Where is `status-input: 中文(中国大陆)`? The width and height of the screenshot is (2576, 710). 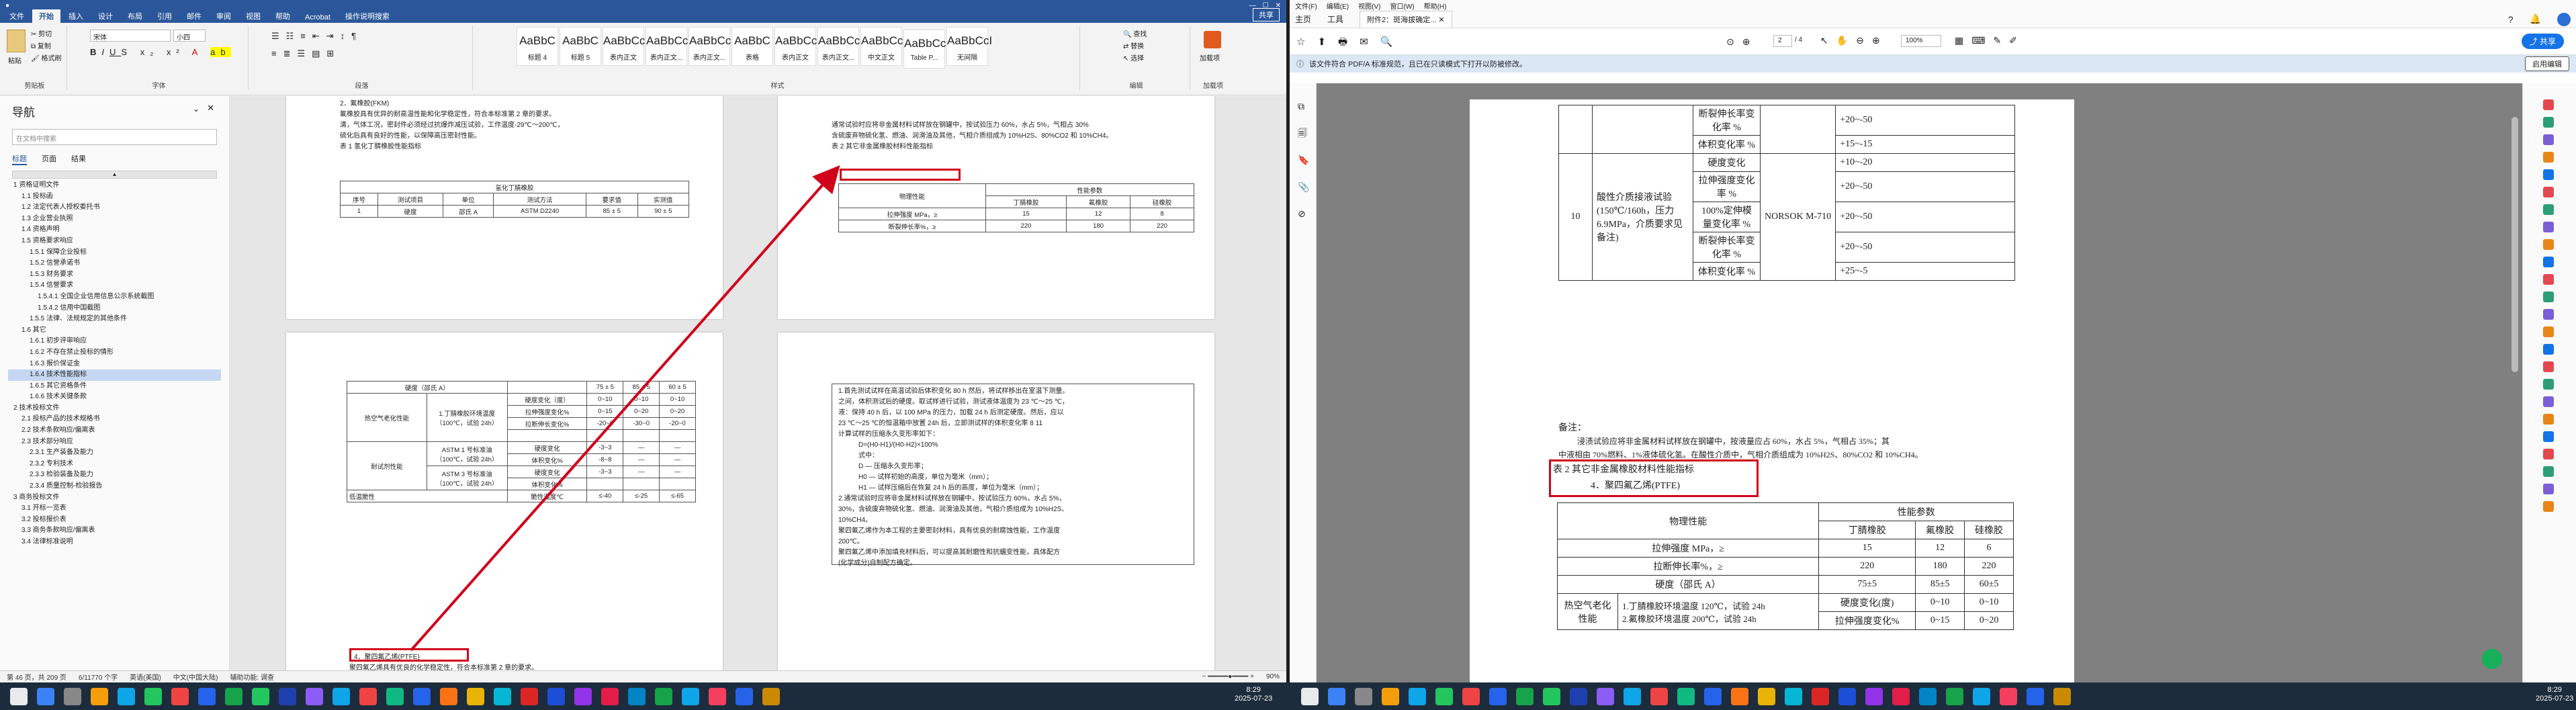 status-input: 中文(中国大陆) is located at coordinates (196, 677).